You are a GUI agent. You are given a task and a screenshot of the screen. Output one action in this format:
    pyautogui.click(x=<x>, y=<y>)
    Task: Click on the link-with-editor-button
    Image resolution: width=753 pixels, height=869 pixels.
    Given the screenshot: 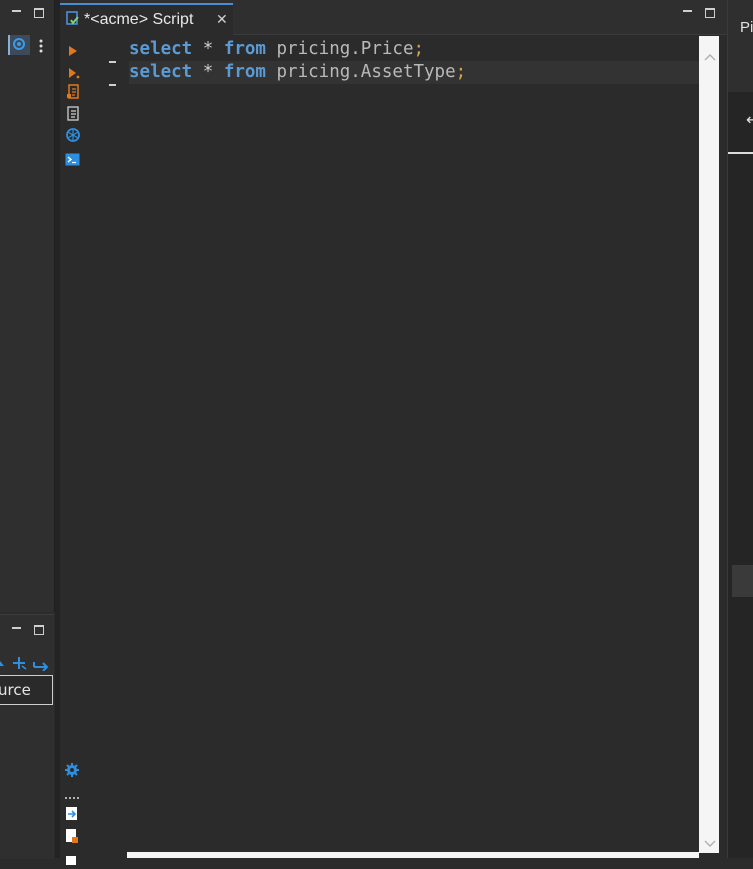 What is the action you would take?
    pyautogui.click(x=19, y=45)
    